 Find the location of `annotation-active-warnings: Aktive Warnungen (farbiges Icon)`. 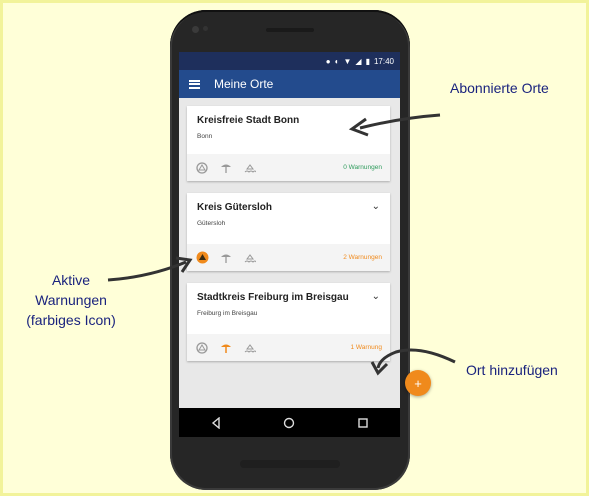

annotation-active-warnings: Aktive Warnungen (farbiges Icon) is located at coordinates (71, 300).